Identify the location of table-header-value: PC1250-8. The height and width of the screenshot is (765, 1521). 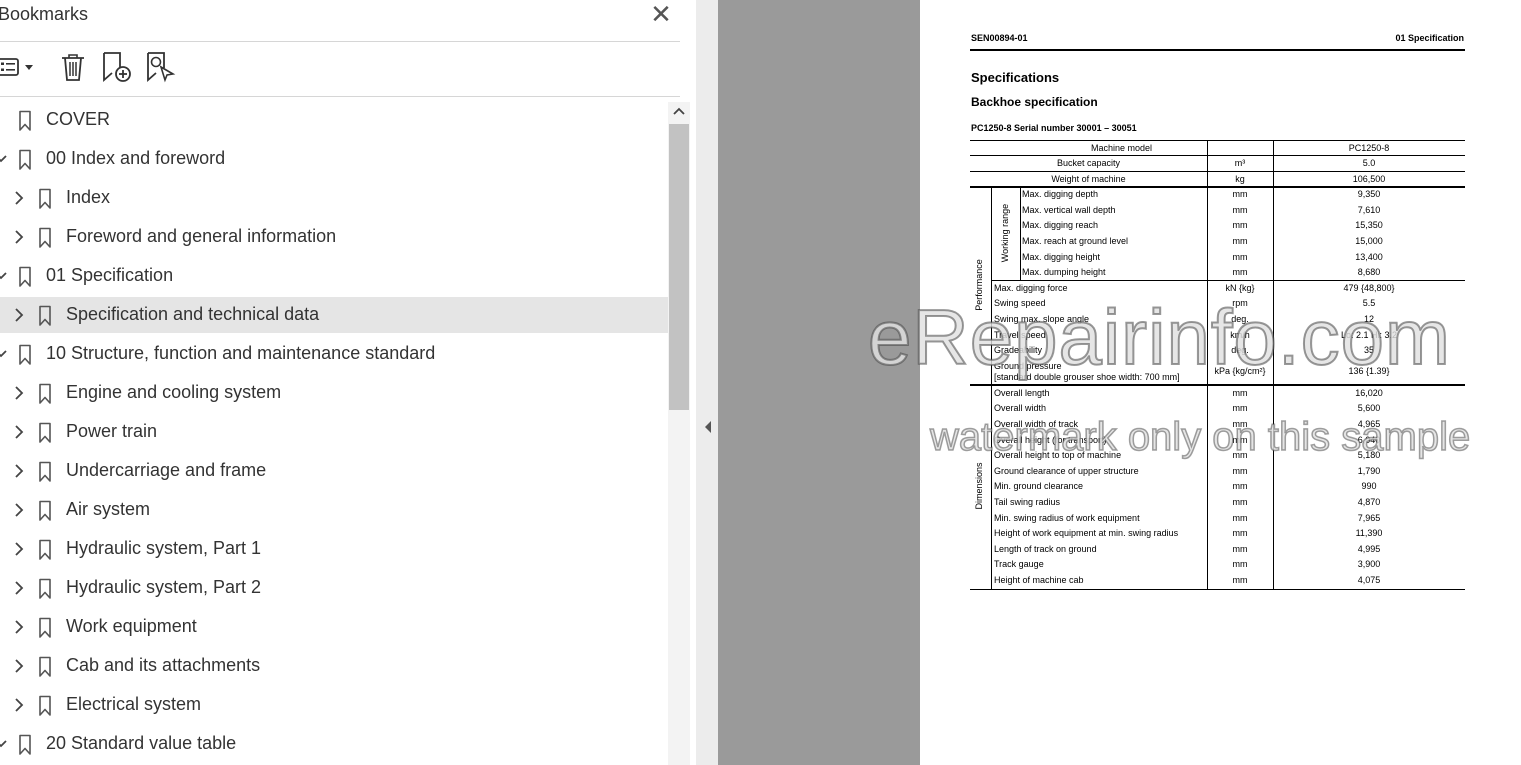
(1369, 148).